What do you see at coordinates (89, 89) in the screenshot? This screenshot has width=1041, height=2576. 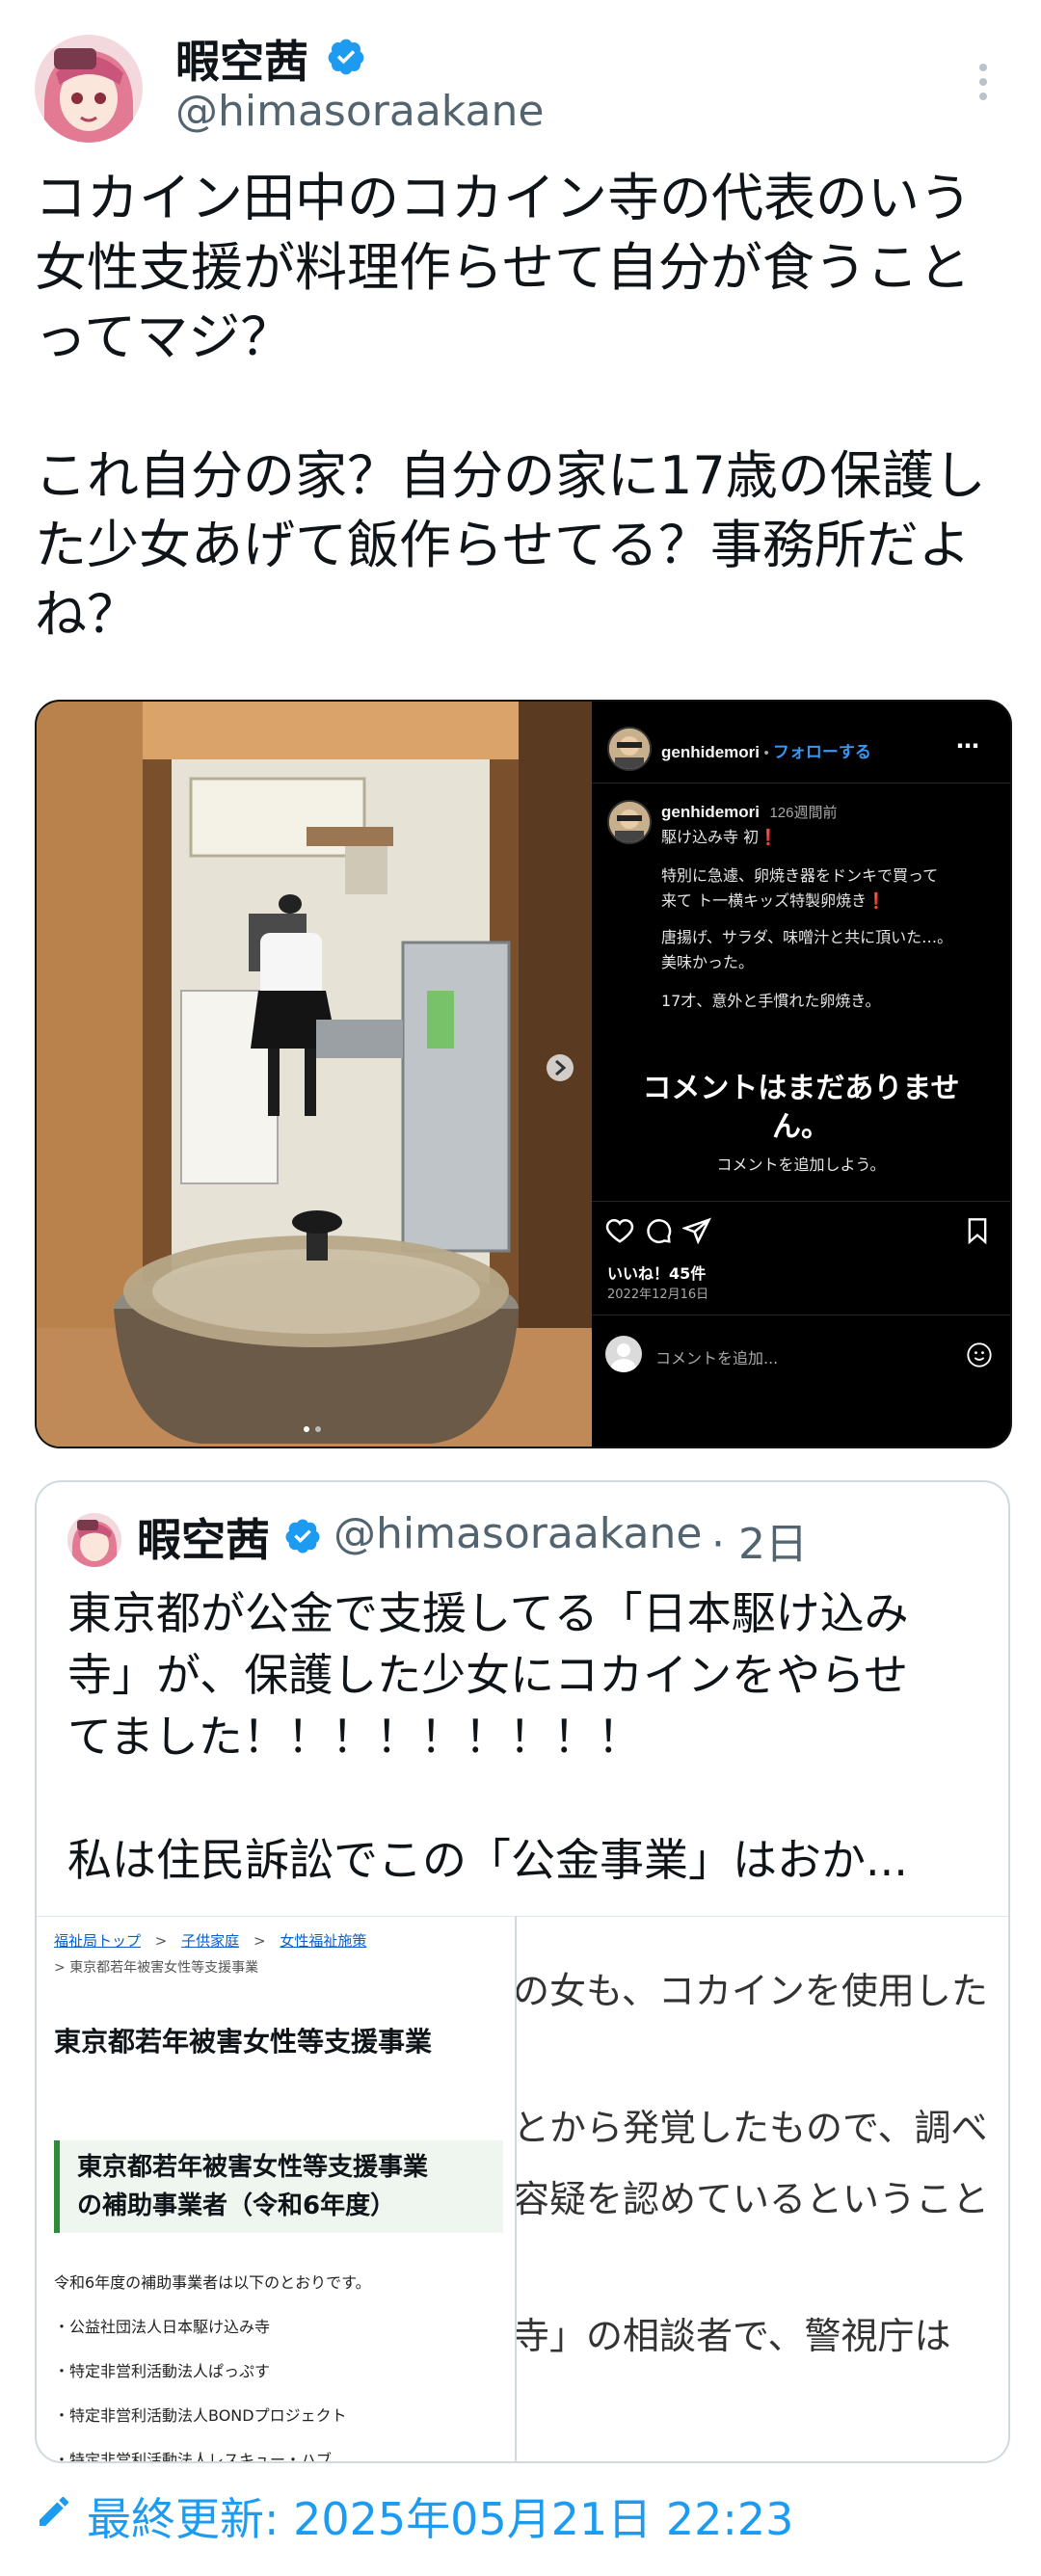 I see `author-avatar` at bounding box center [89, 89].